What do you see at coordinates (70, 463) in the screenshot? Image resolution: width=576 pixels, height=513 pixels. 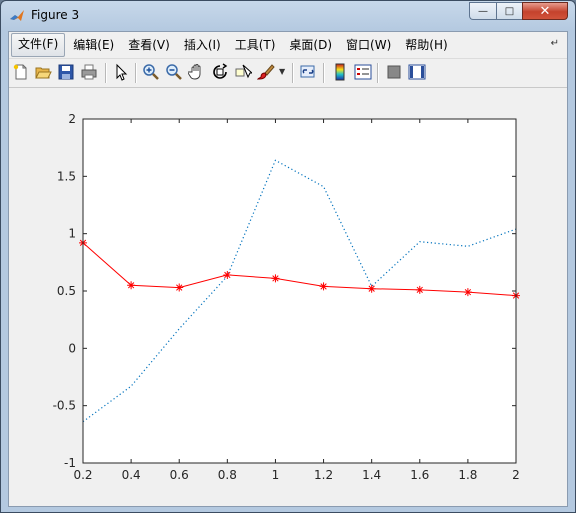 I see `y-tick-label: -1` at bounding box center [70, 463].